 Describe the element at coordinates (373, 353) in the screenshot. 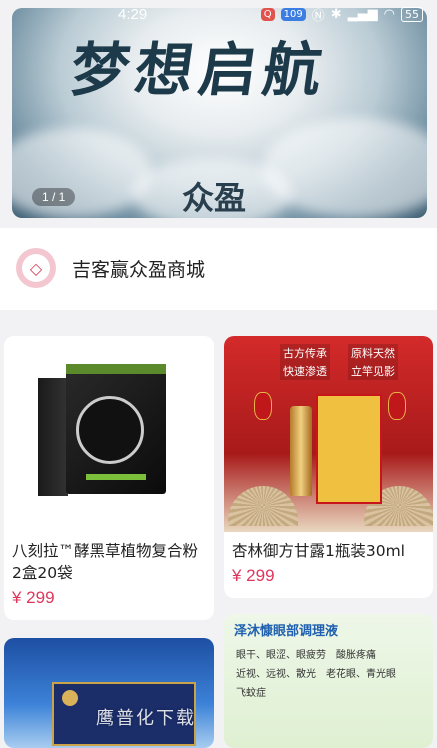

I see `feature-tag: 原料天然` at that location.